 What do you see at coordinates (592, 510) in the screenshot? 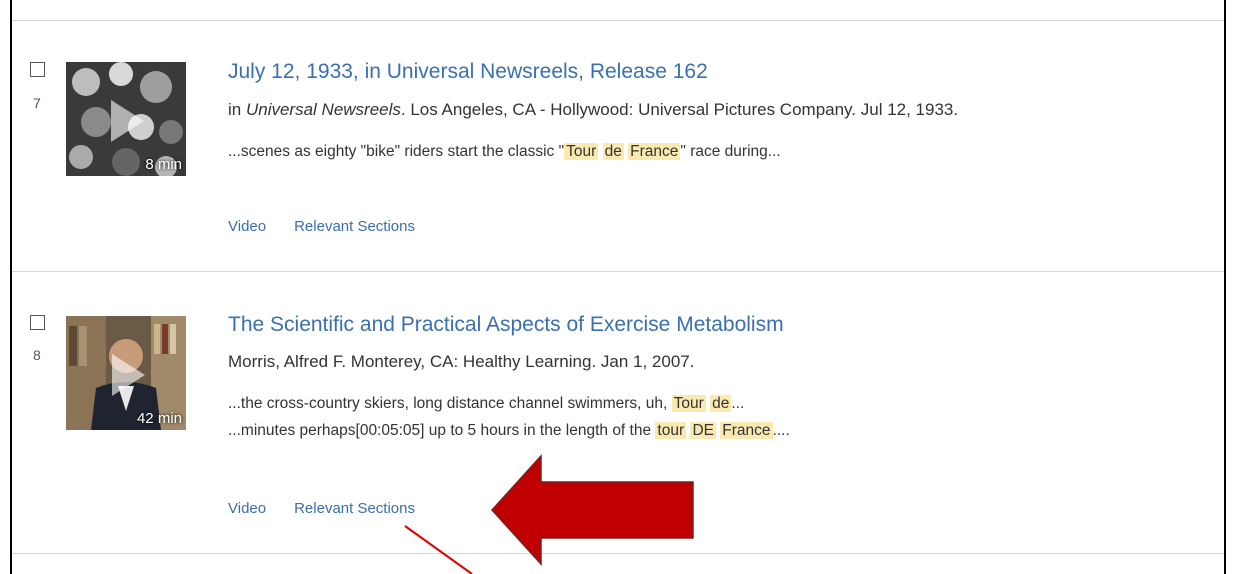
I see `red-arrow-icon` at bounding box center [592, 510].